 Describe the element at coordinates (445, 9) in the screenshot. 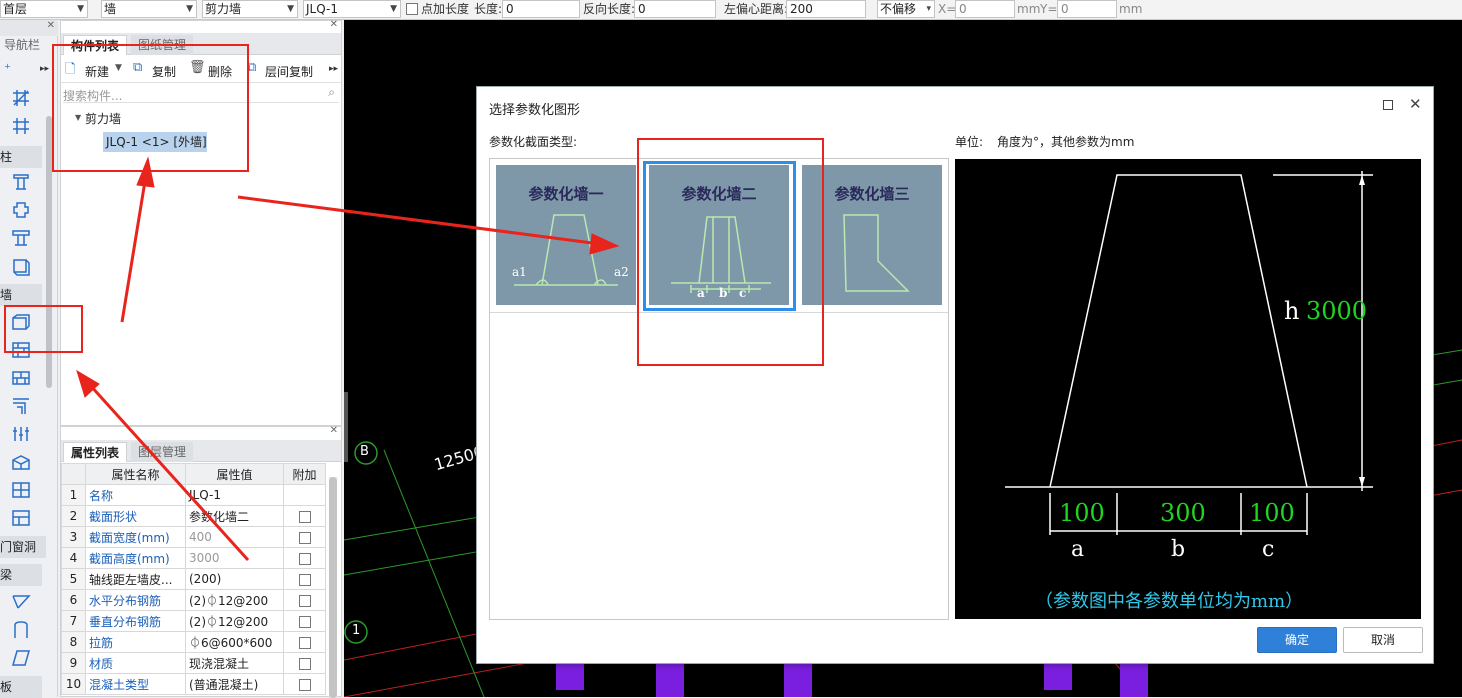

I see `point-length-label: 点加长度` at that location.